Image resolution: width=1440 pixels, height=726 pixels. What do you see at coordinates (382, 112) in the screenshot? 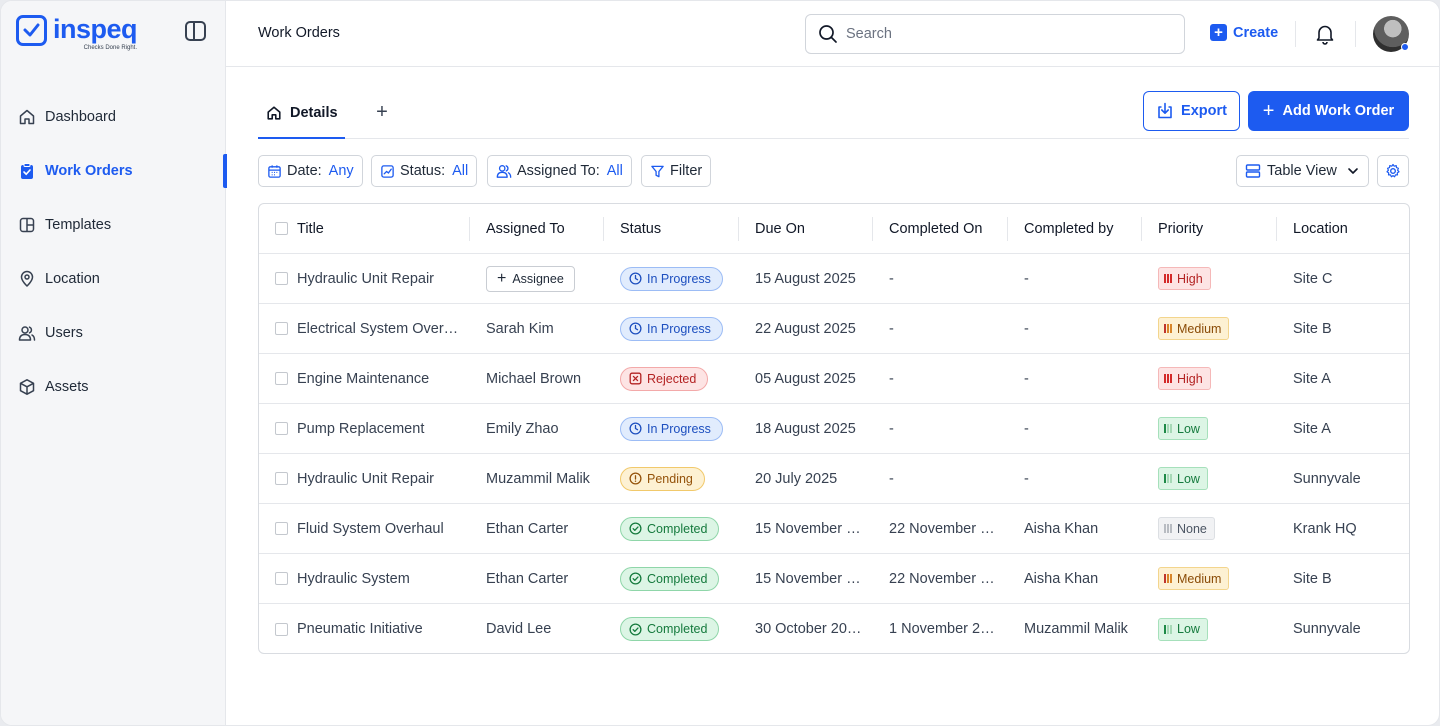
I see `add-tab-button: +` at bounding box center [382, 112].